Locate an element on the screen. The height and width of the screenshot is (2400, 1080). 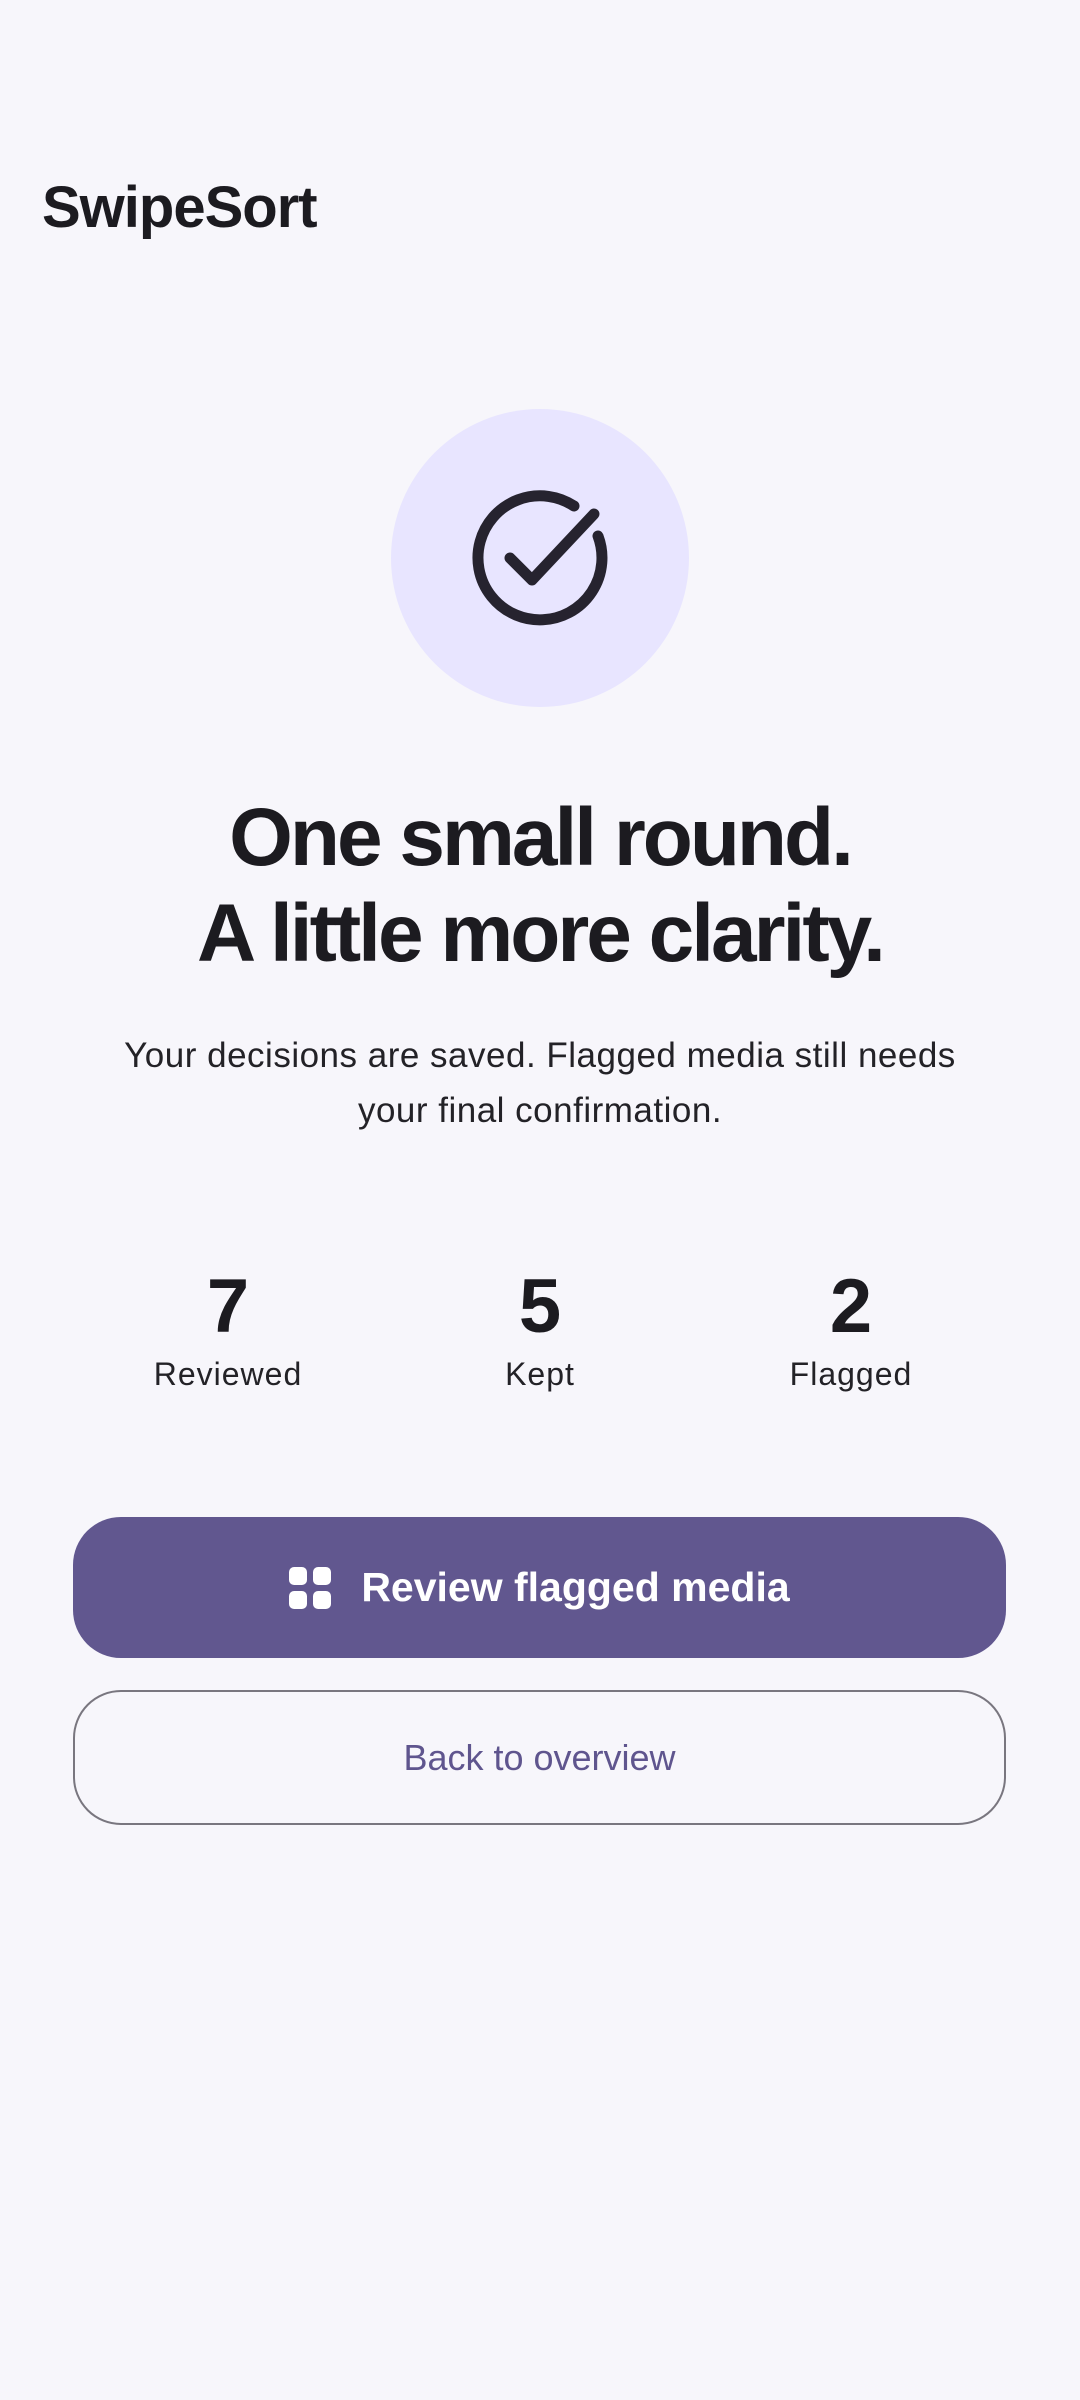
stat-label: Flagged is located at coordinates (851, 1374).